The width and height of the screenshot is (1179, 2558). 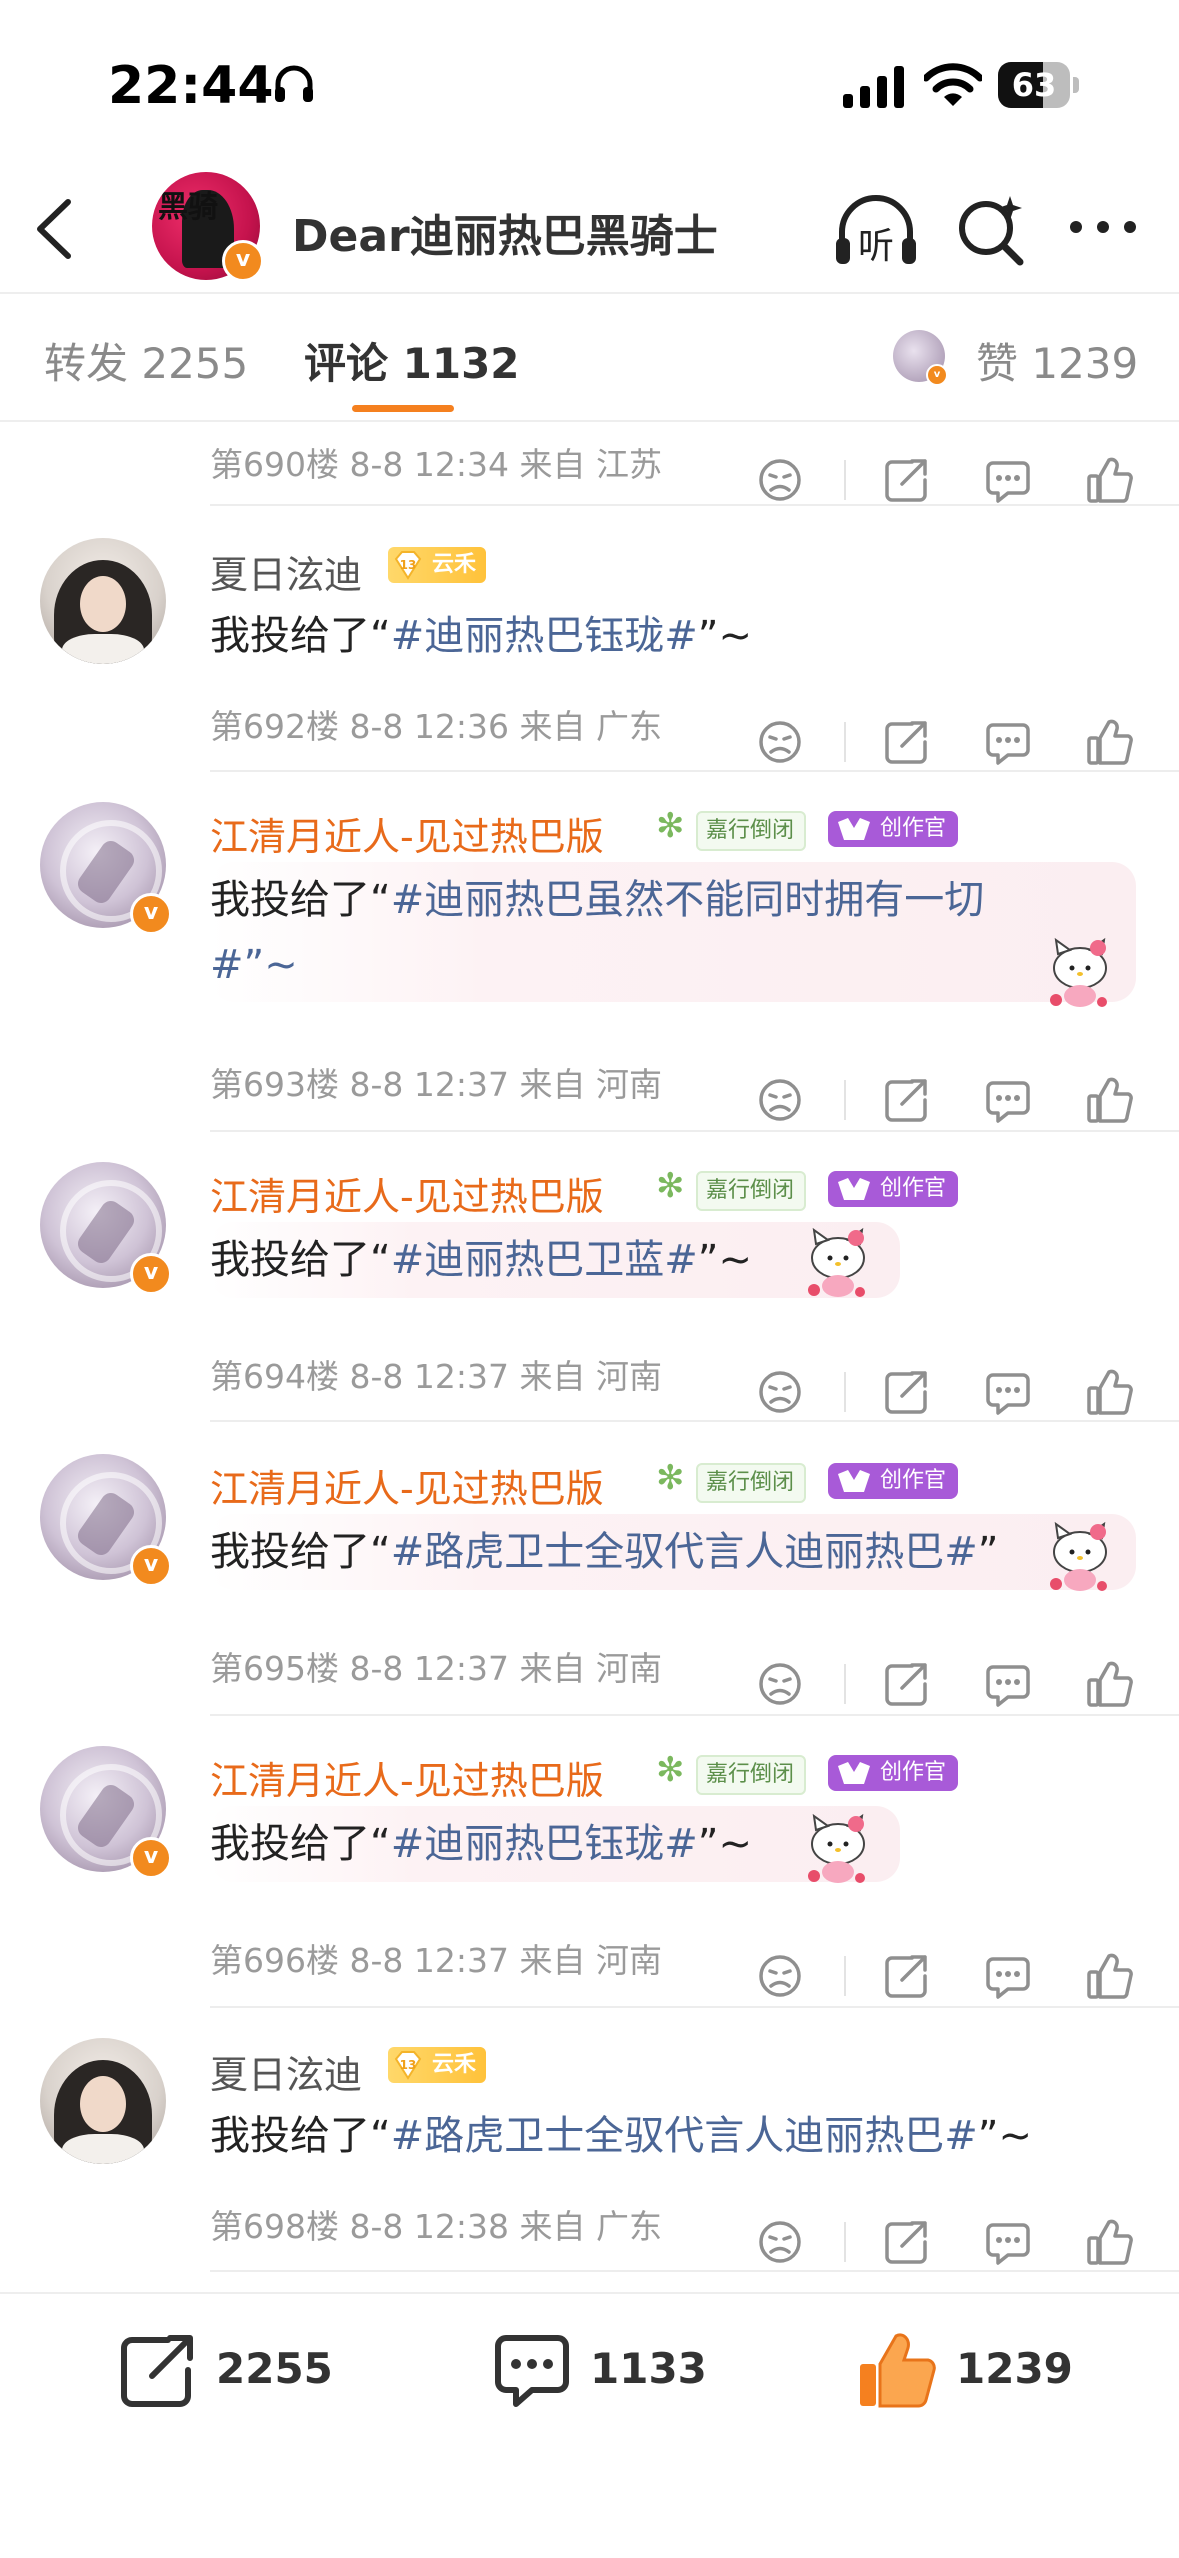 What do you see at coordinates (1014, 2368) in the screenshot?
I see `like-count: 1239` at bounding box center [1014, 2368].